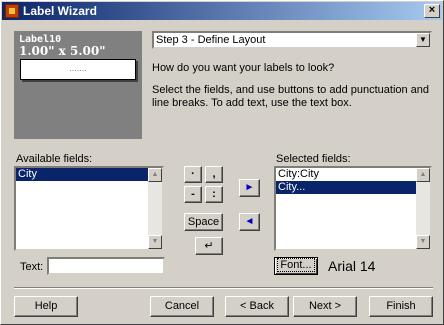  I want to click on window-title: Label Wizard, so click(60, 11).